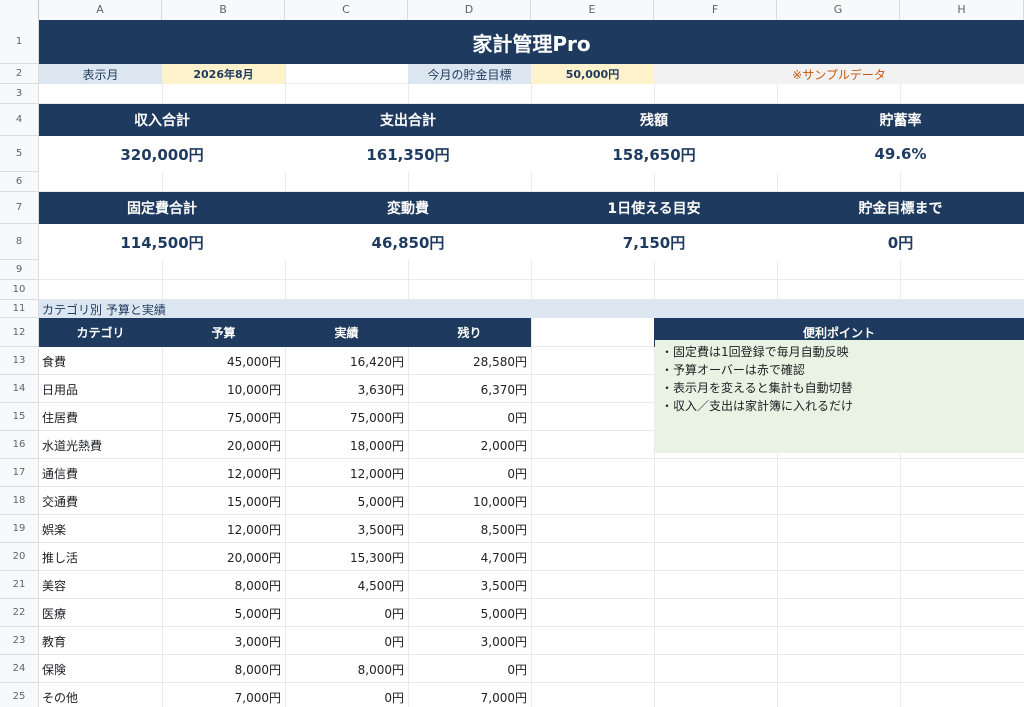 The width and height of the screenshot is (1024, 707). Describe the element at coordinates (715, 10) in the screenshot. I see `column-header-f: F` at that location.